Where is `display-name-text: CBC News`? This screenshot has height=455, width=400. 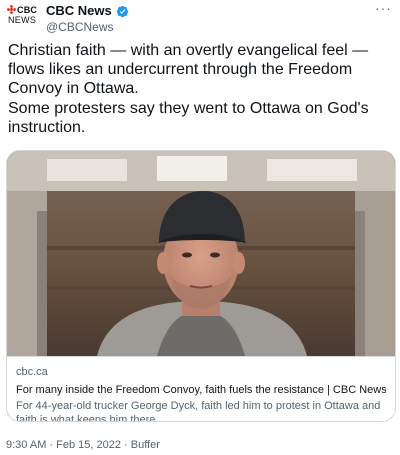
display-name-text: CBC News is located at coordinates (79, 10).